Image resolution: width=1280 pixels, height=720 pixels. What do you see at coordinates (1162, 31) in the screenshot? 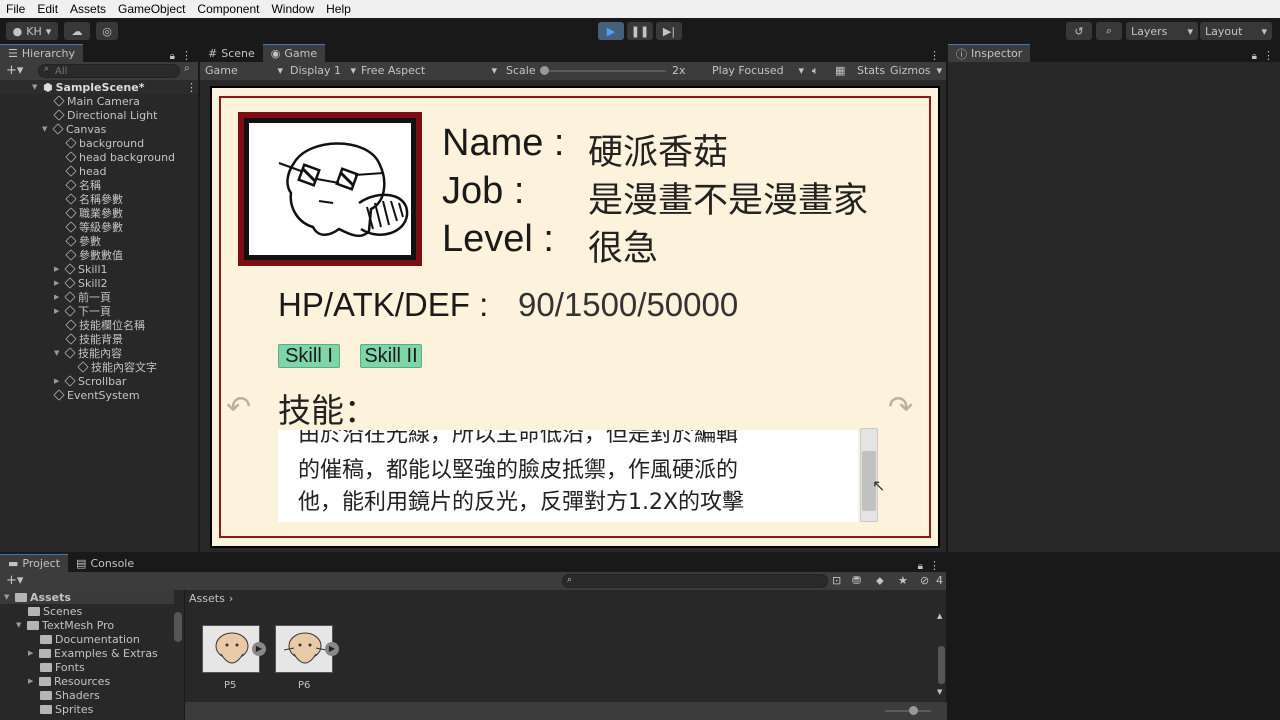
I see `layers-dropdown: Layers ▾` at bounding box center [1162, 31].